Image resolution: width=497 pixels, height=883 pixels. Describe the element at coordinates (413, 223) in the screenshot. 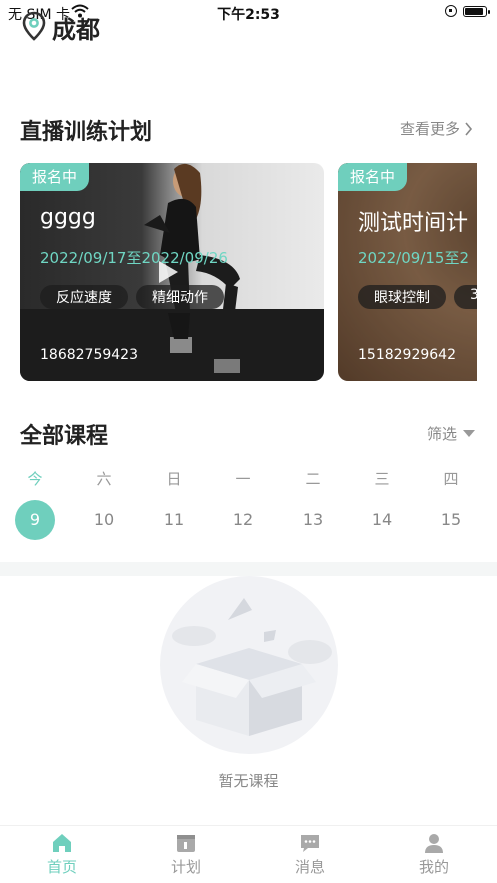

I see `card-title: 测试时间计` at that location.